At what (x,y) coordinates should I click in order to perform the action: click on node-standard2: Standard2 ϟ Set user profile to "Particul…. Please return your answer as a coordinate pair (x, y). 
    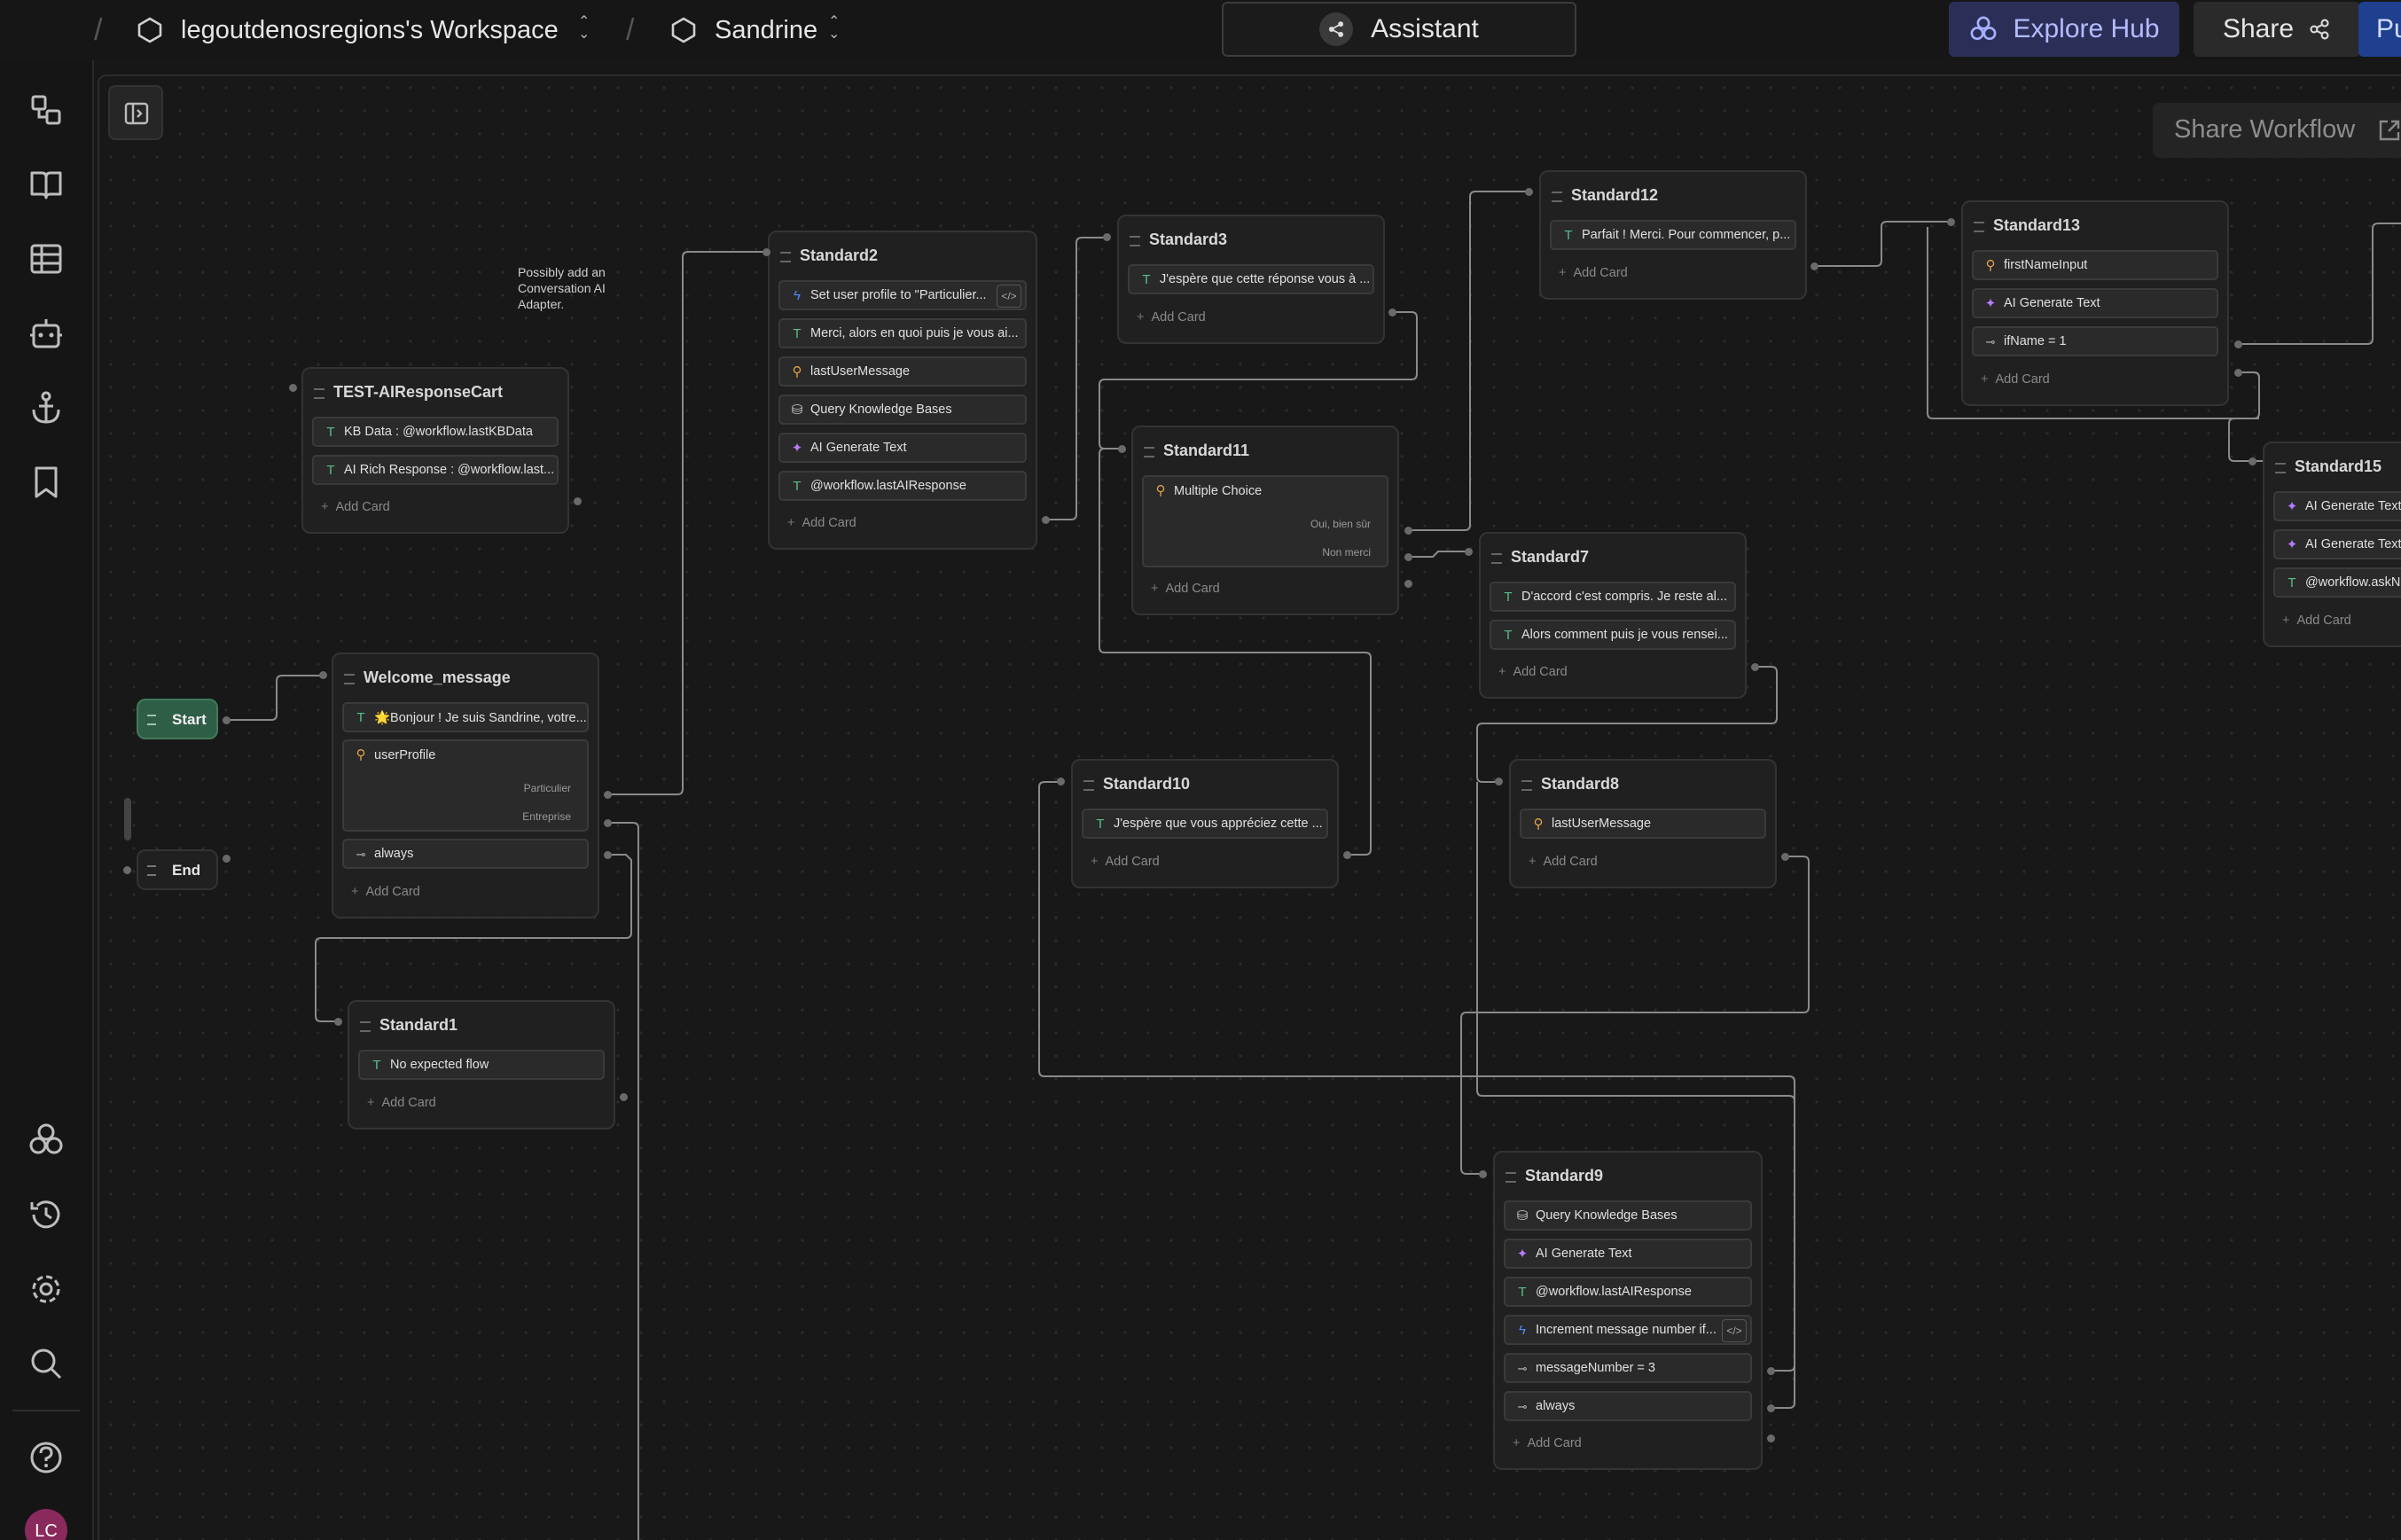
    Looking at the image, I should click on (903, 390).